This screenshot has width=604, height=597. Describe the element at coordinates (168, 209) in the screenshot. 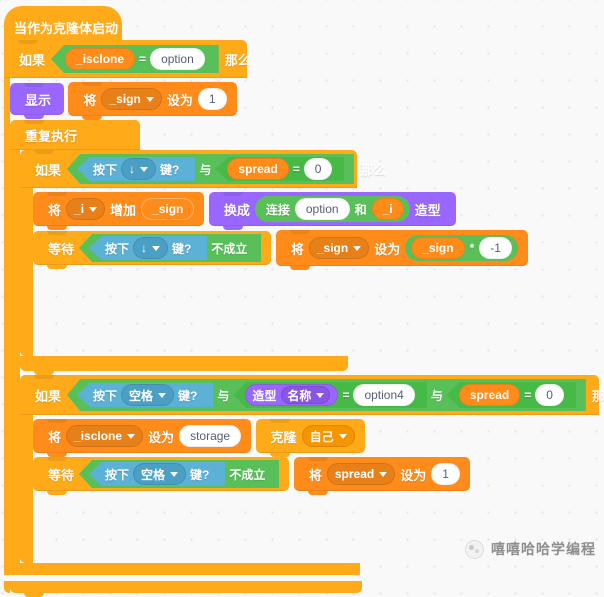

I see `variable-sign-reporter: _sign` at that location.